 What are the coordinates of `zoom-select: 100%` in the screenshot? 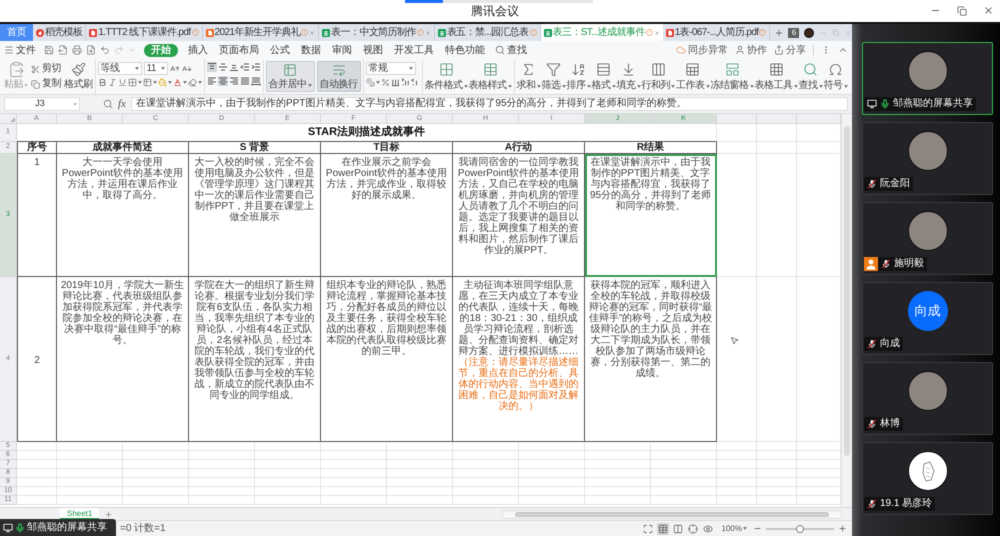 It's located at (734, 528).